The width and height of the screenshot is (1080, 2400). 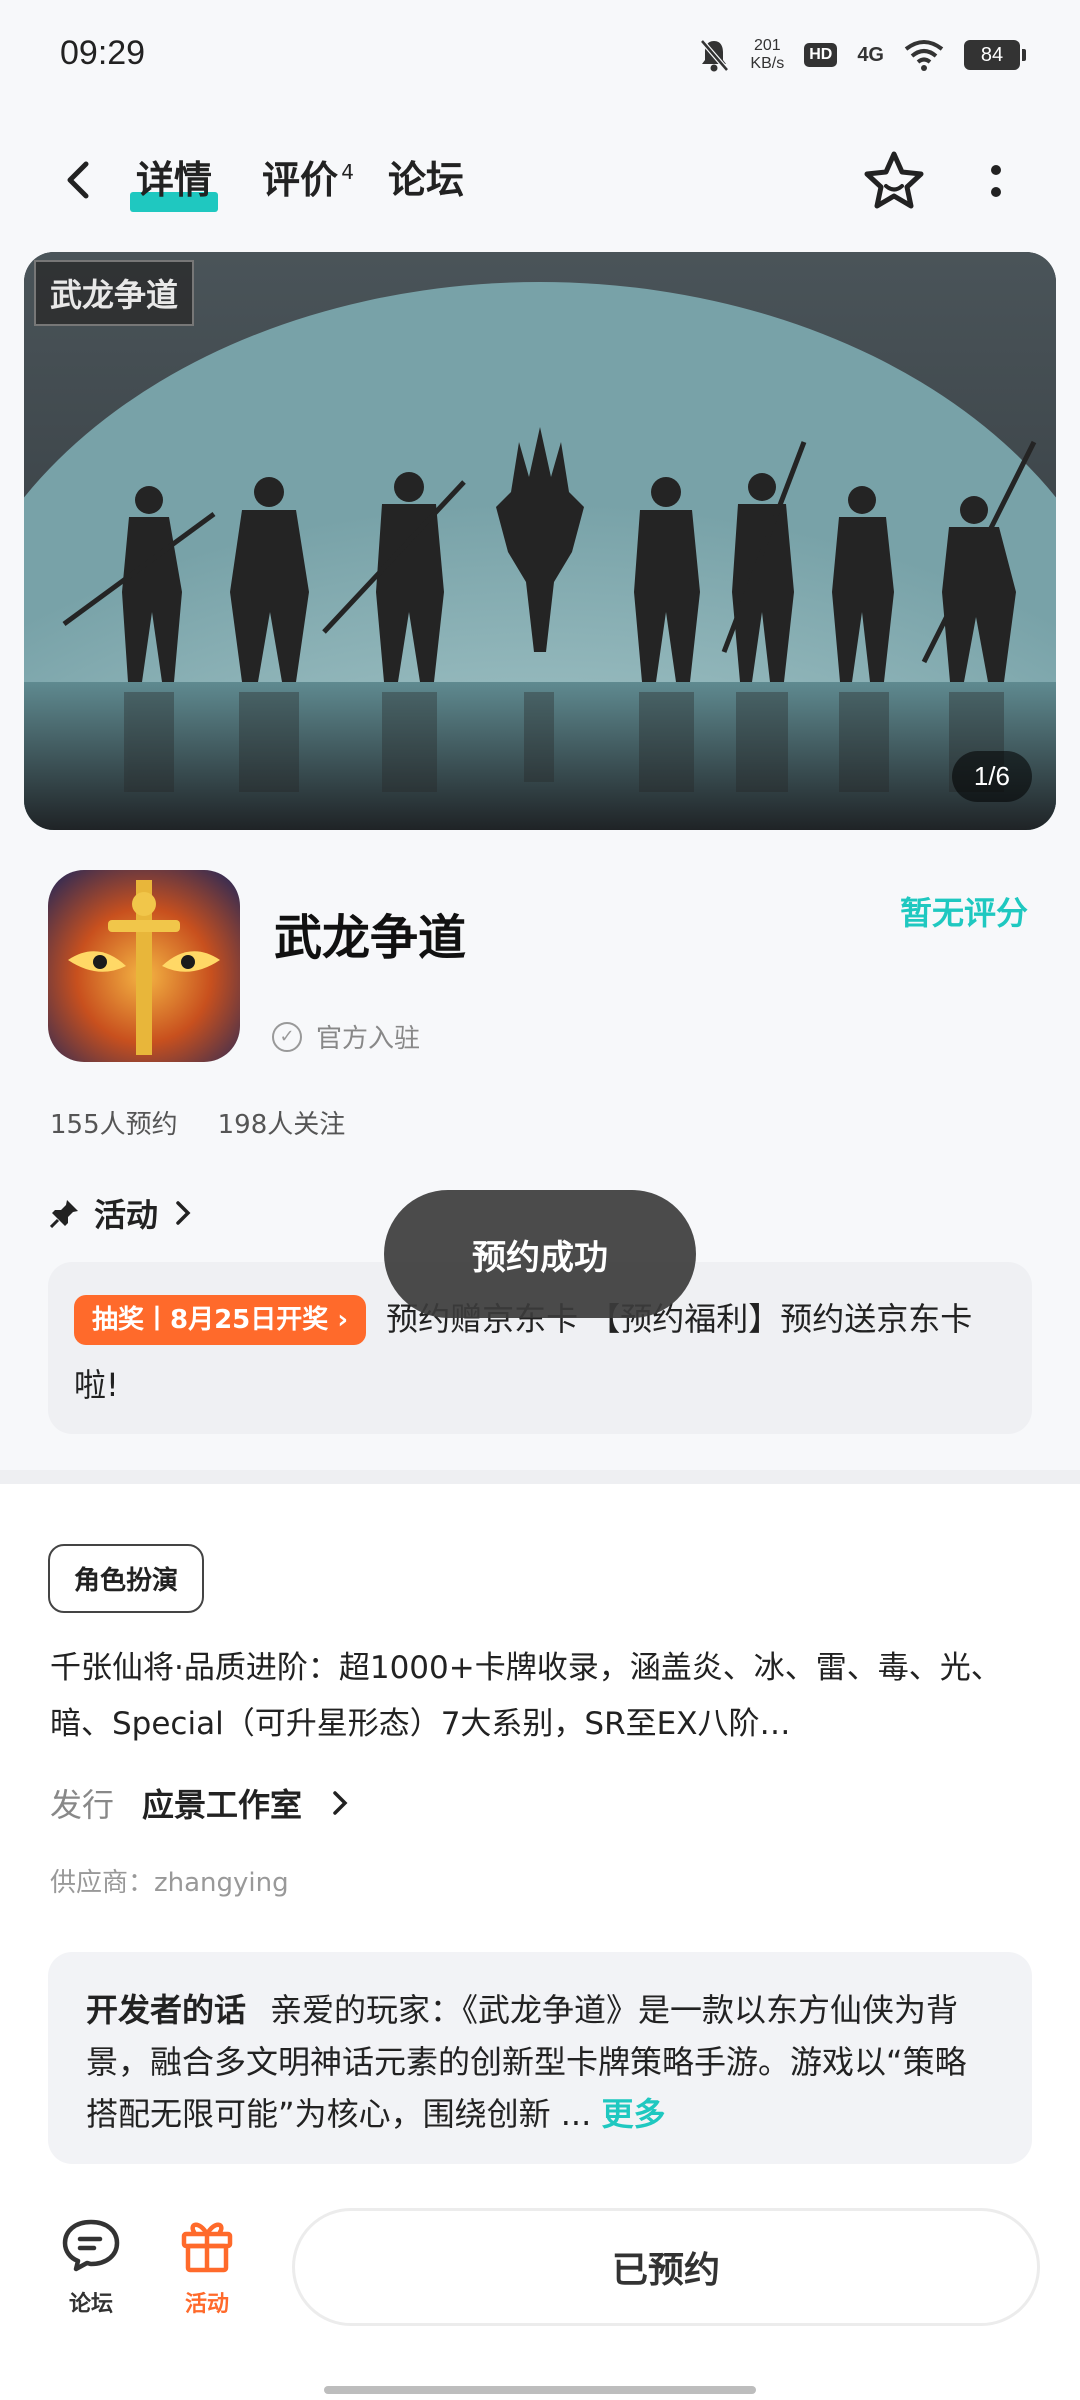 I want to click on game-title: 武龙争道, so click(x=370, y=938).